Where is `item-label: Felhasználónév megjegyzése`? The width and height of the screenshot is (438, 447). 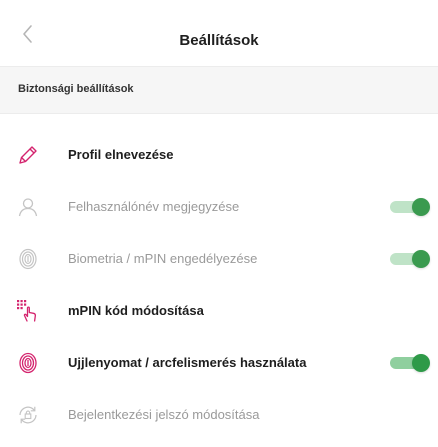
item-label: Felhasználónév megjegyzése is located at coordinates (154, 206).